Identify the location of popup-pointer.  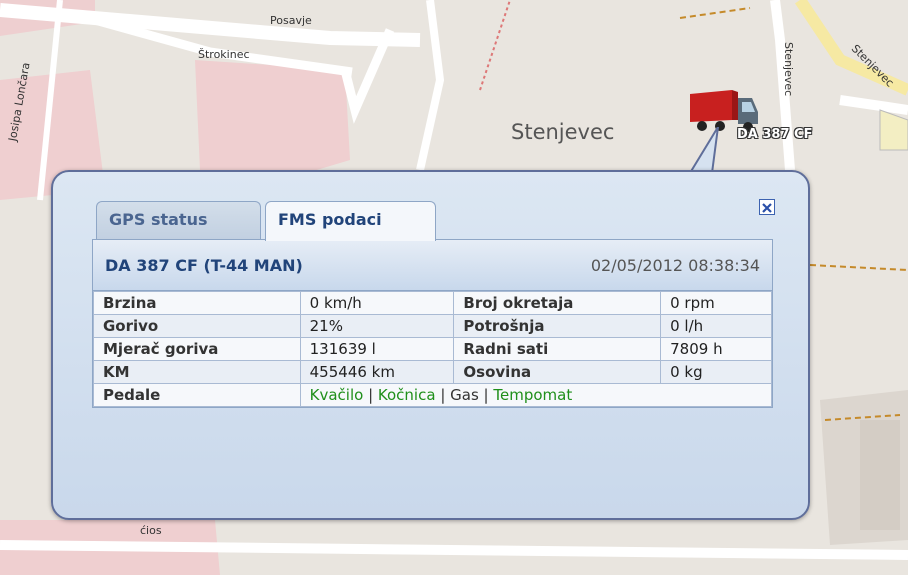
(703, 150).